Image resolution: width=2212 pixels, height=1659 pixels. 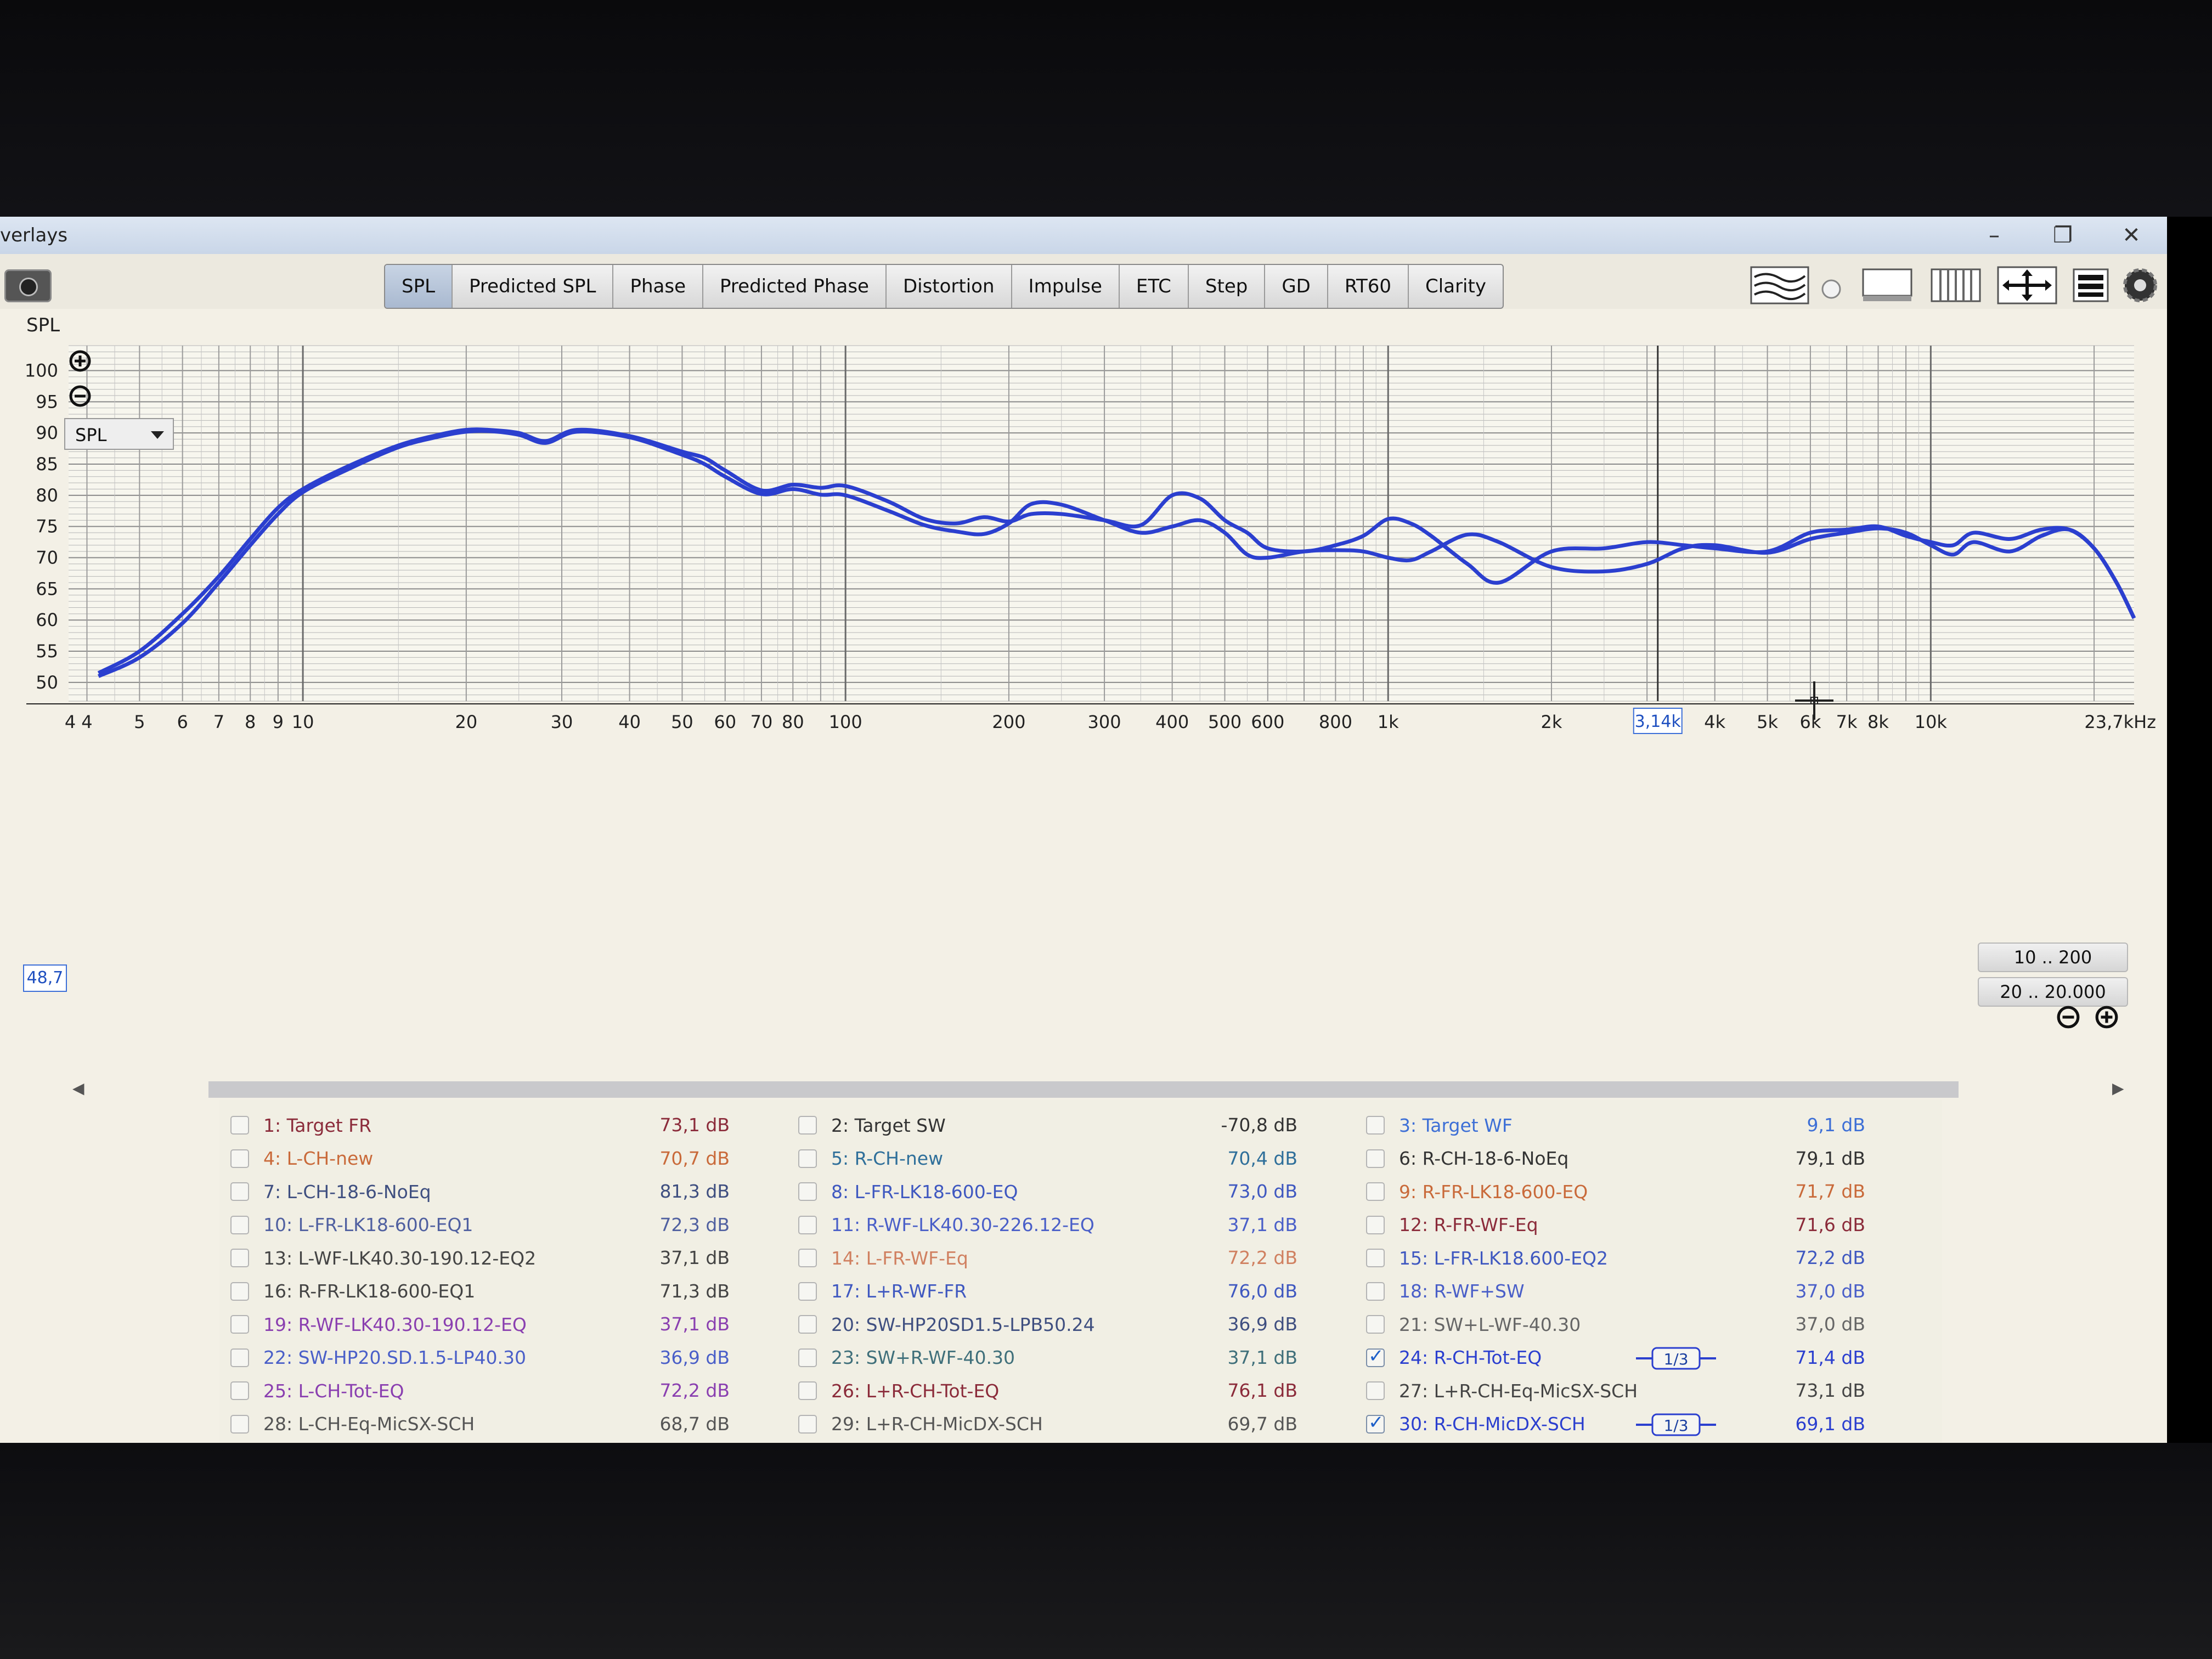 I want to click on legend-item: 4: L-CH-new, so click(x=301, y=1159).